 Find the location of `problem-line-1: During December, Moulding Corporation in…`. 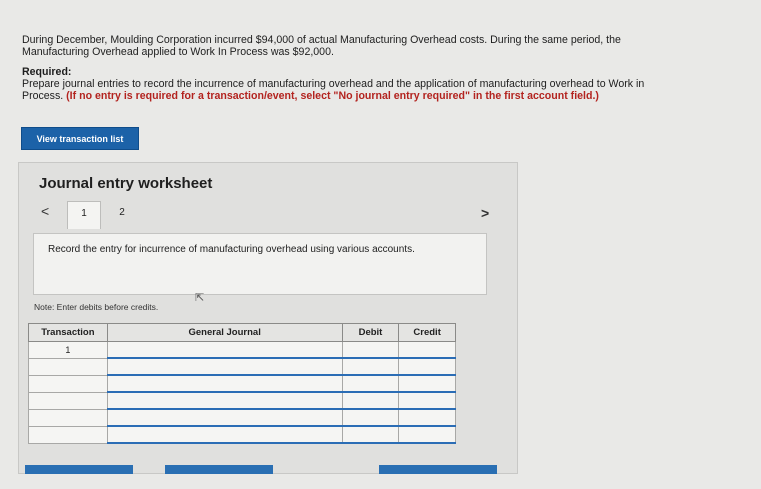

problem-line-1: During December, Moulding Corporation in… is located at coordinates (321, 40).